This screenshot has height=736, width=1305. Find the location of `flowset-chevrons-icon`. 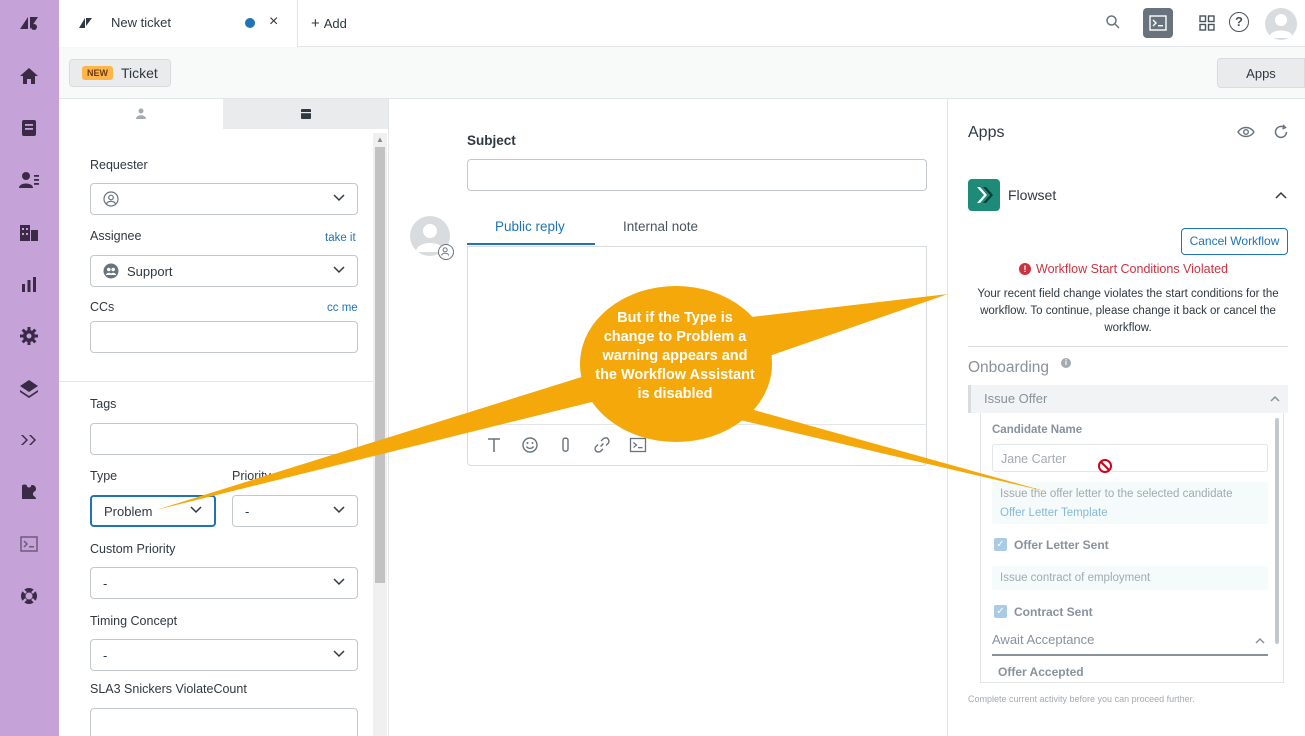

flowset-chevrons-icon is located at coordinates (29, 440).